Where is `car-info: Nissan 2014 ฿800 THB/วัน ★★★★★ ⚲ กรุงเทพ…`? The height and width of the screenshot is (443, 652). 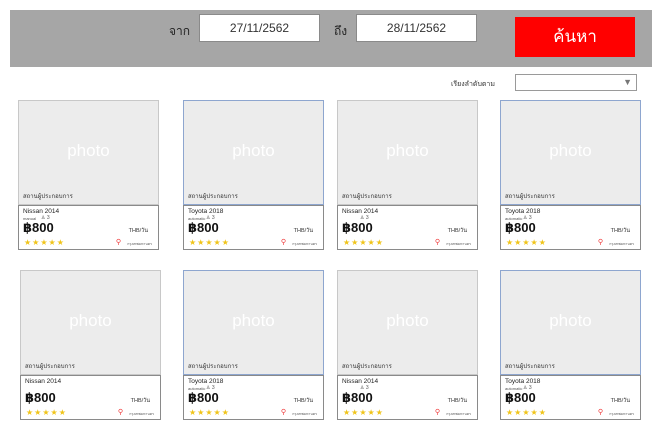 car-info: Nissan 2014 ฿800 THB/วัน ★★★★★ ⚲ กรุงเทพ… is located at coordinates (90, 397).